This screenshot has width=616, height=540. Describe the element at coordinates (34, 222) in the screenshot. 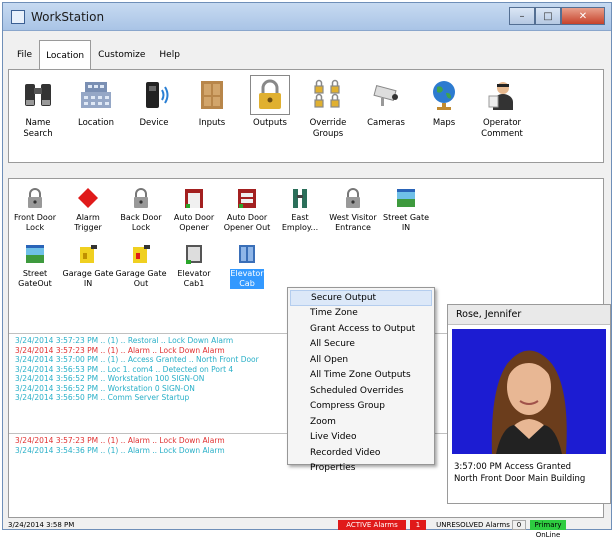

I see `device-label: Front Door Lock` at that location.